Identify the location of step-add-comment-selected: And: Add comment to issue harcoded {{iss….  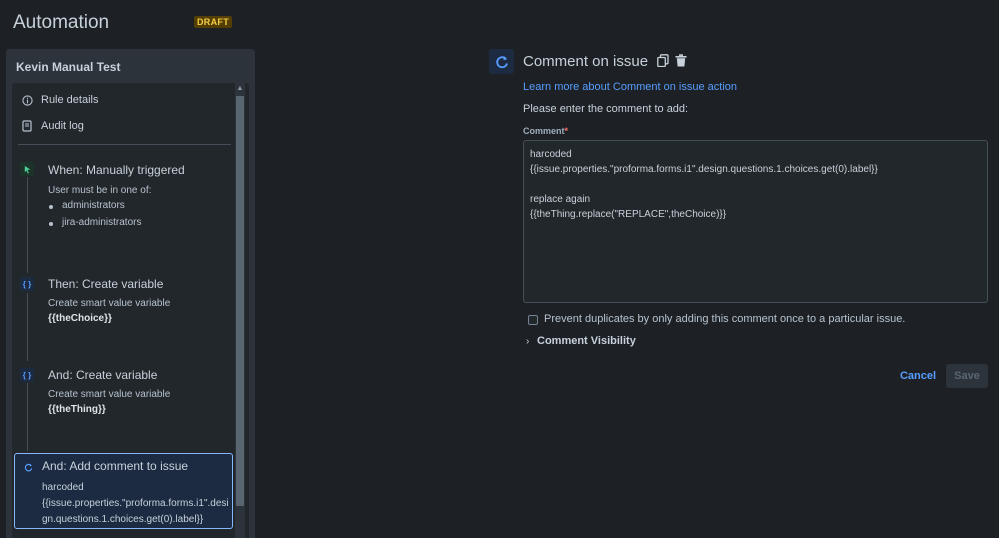
(123, 491).